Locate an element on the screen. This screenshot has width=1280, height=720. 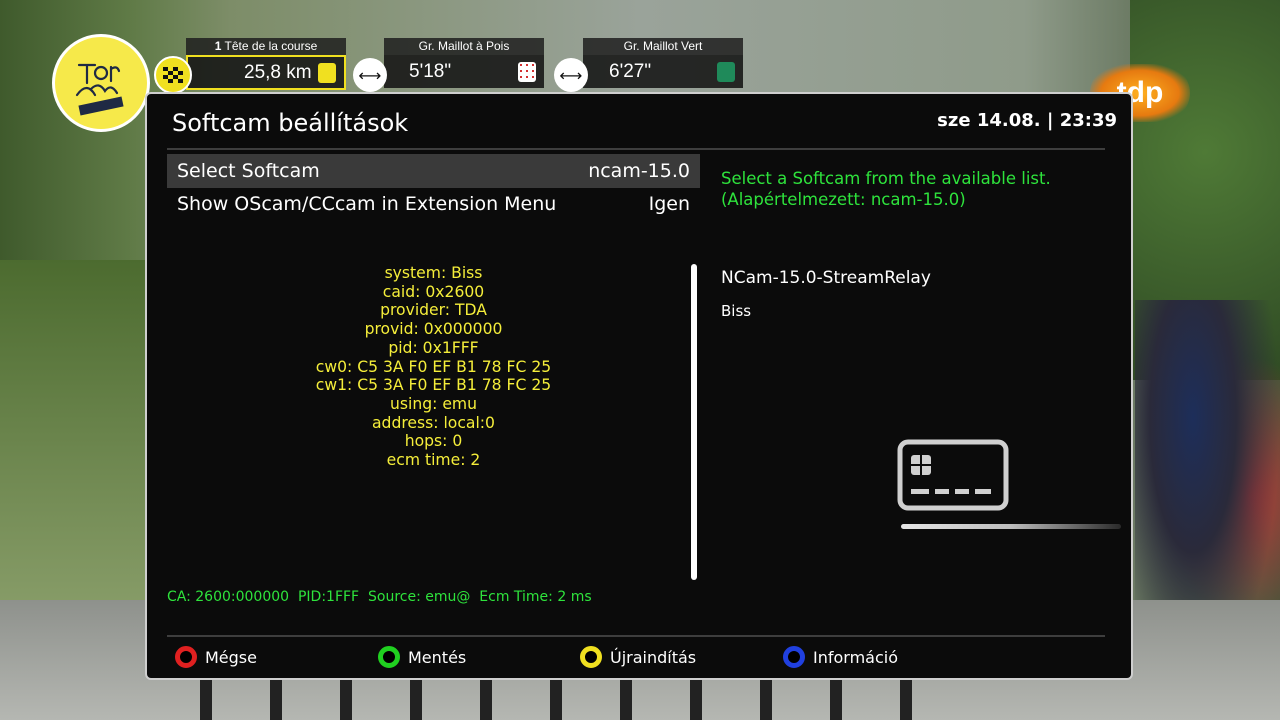
race-leader-body: 25,8 km is located at coordinates (266, 72).